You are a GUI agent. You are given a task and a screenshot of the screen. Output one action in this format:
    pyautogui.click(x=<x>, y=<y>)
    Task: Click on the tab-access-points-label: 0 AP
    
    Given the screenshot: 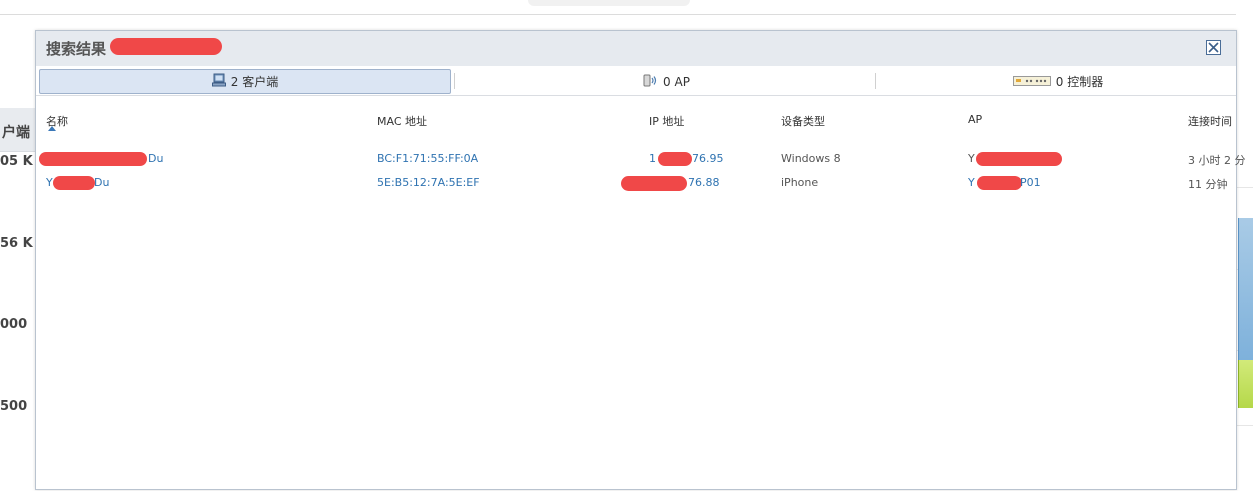 What is the action you would take?
    pyautogui.click(x=676, y=81)
    